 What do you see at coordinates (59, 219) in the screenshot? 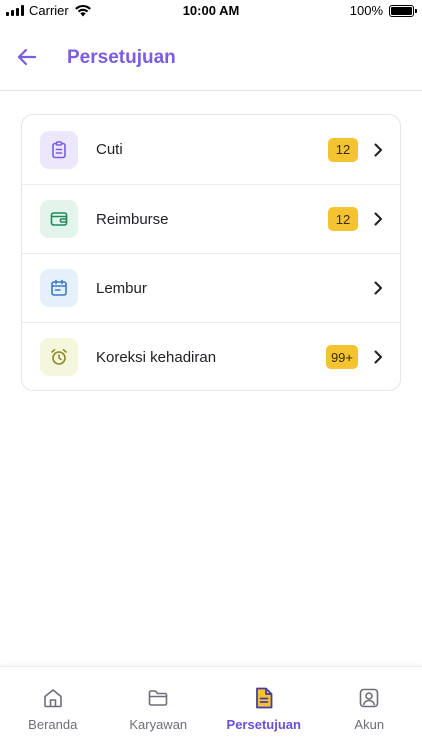
I see `wallet-icon` at bounding box center [59, 219].